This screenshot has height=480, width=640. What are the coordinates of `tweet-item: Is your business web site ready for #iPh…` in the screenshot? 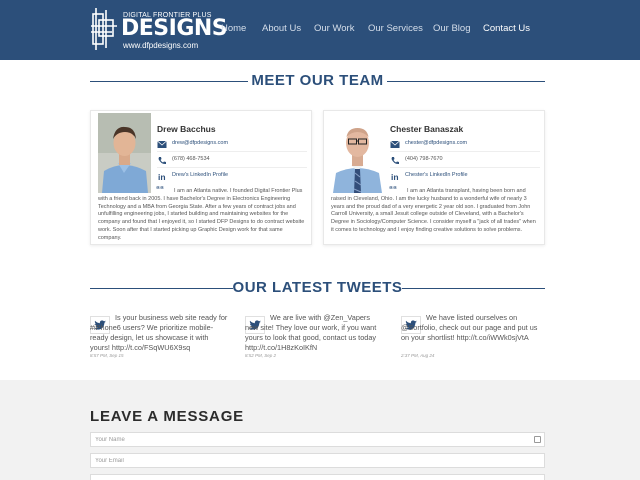 It's located at (159, 338).